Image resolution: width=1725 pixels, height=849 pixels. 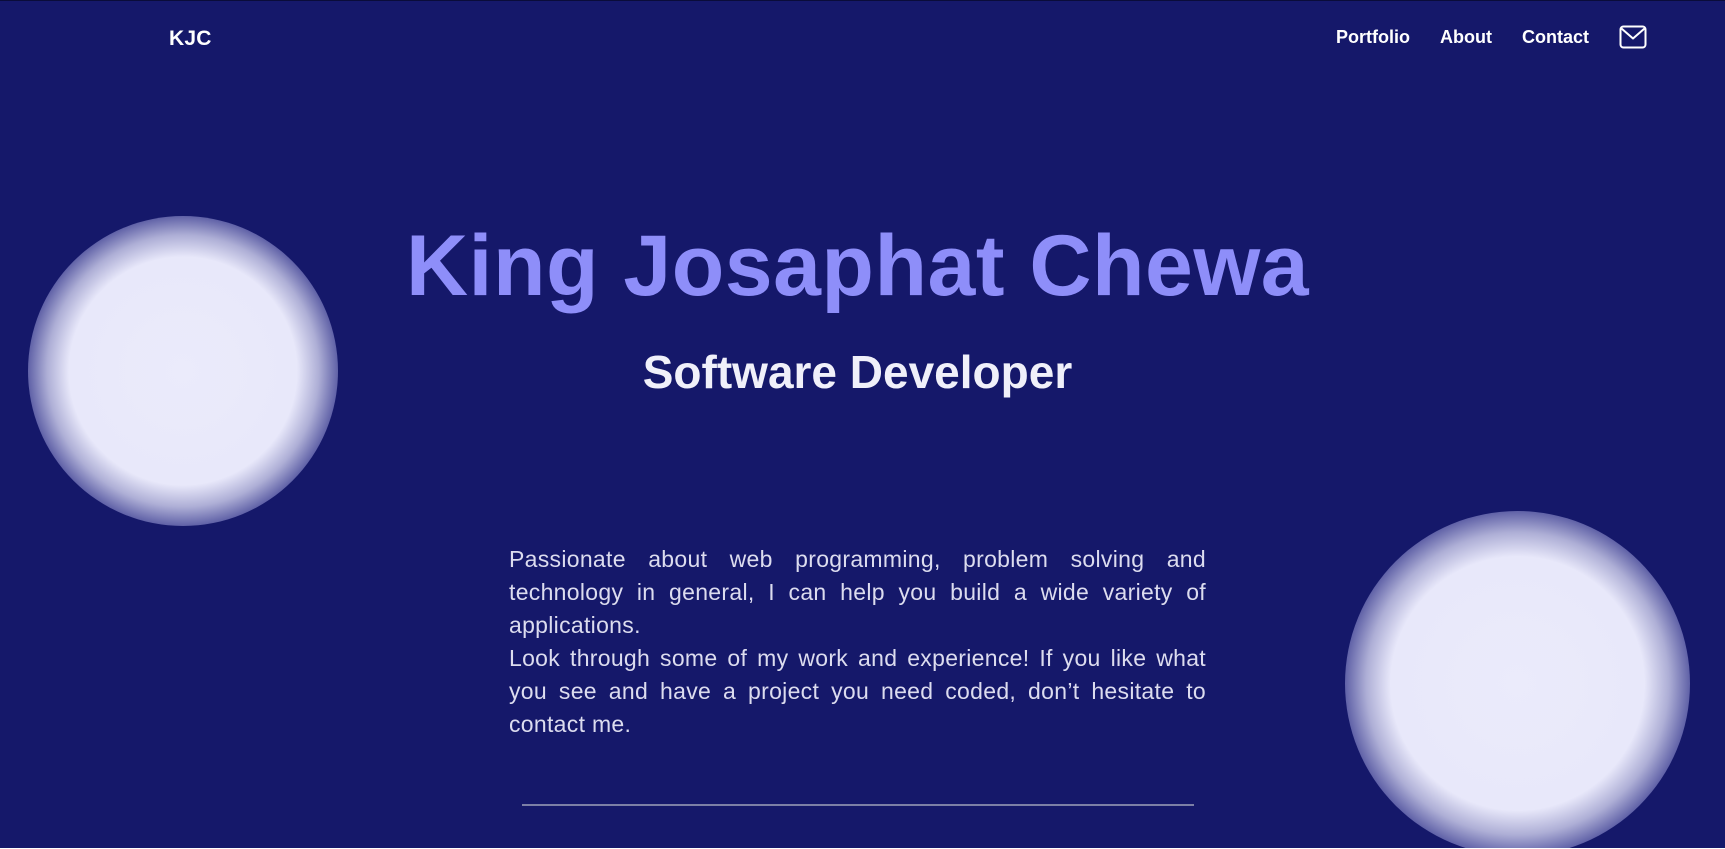 What do you see at coordinates (1466, 37) in the screenshot?
I see `nav-link-about: About` at bounding box center [1466, 37].